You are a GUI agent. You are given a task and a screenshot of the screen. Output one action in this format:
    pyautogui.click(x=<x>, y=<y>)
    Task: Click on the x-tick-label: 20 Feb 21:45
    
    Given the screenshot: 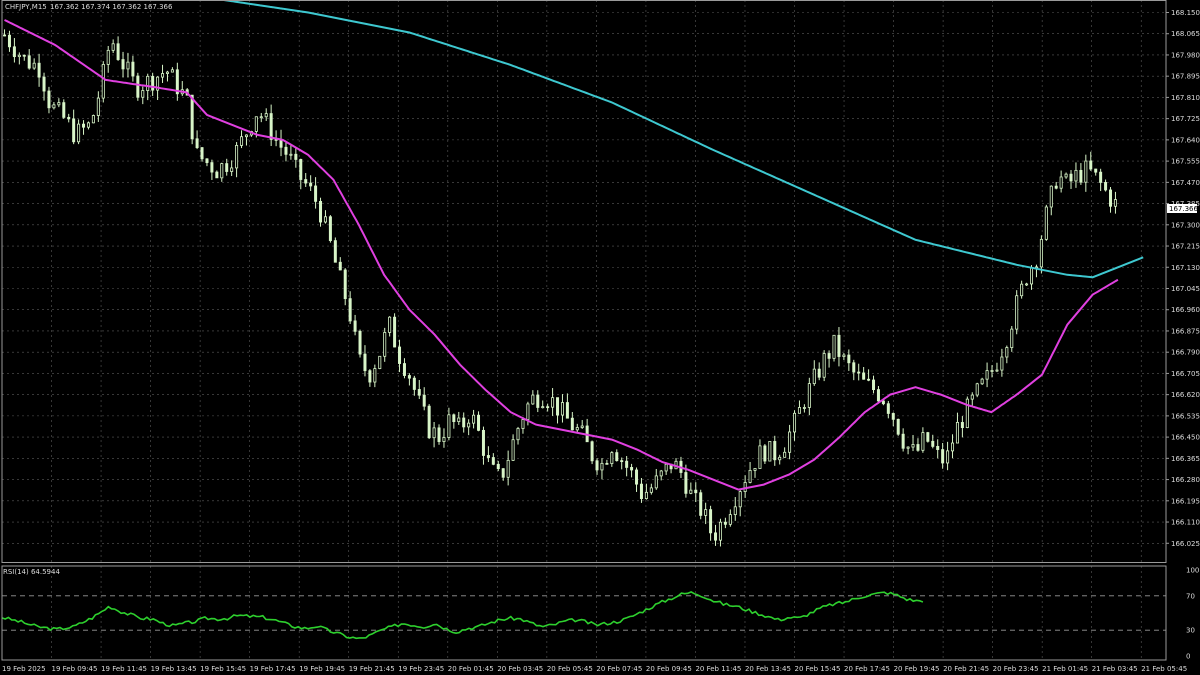 What is the action you would take?
    pyautogui.click(x=966, y=669)
    